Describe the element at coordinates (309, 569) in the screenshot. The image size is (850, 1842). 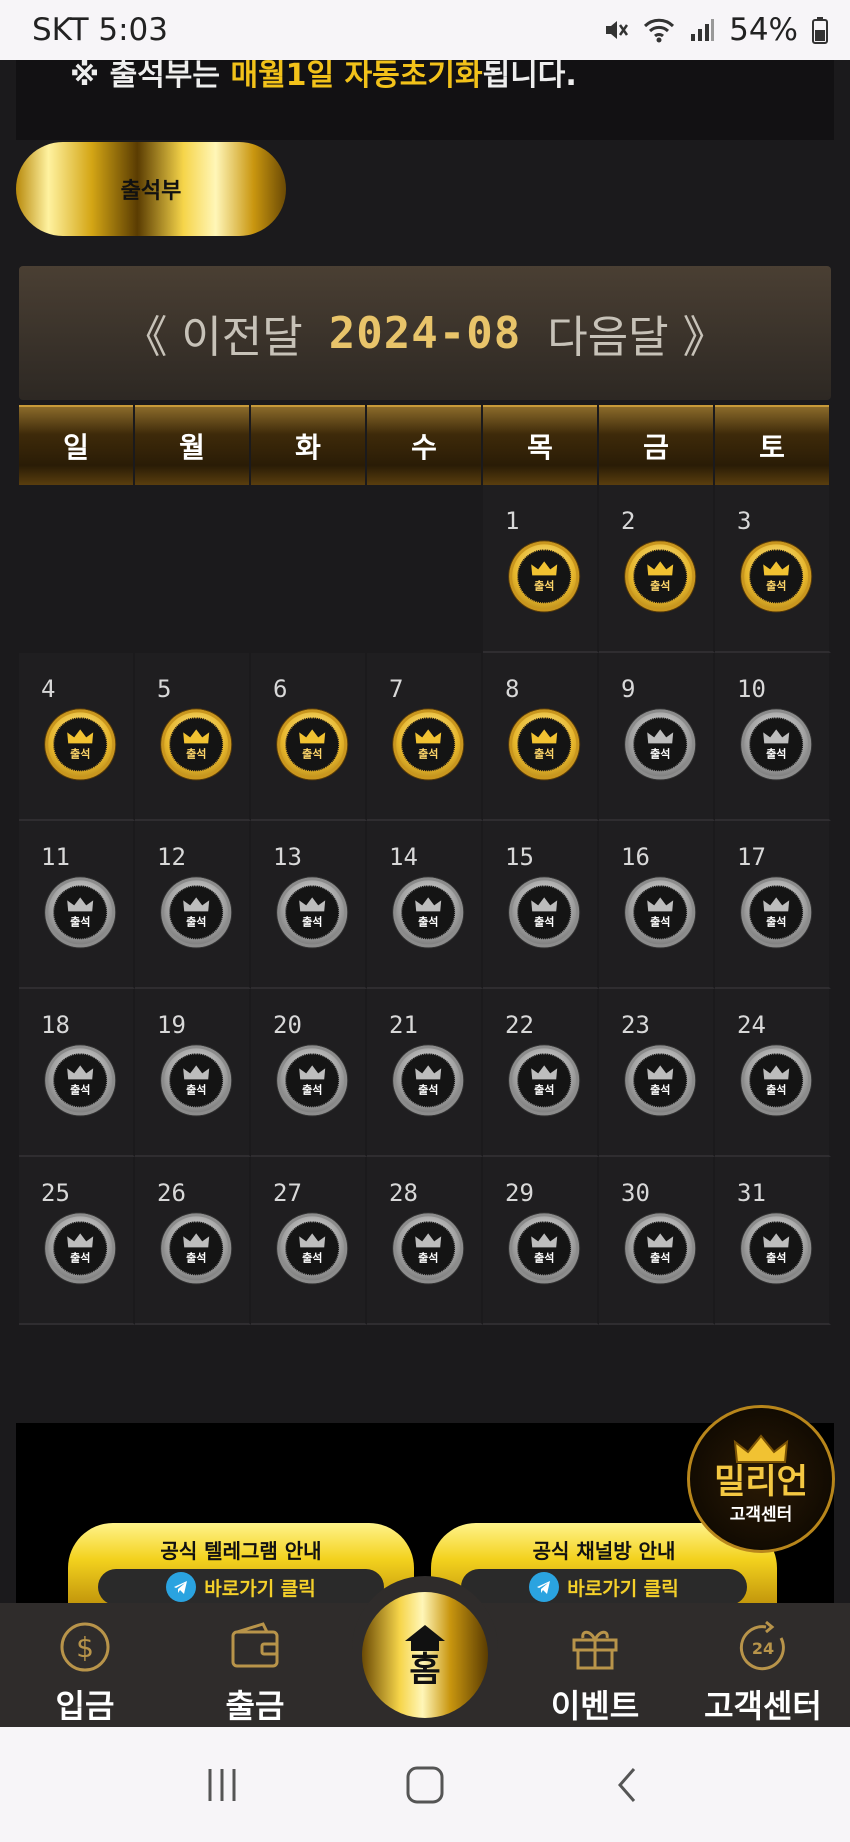
I see `calendar-blank-cell` at that location.